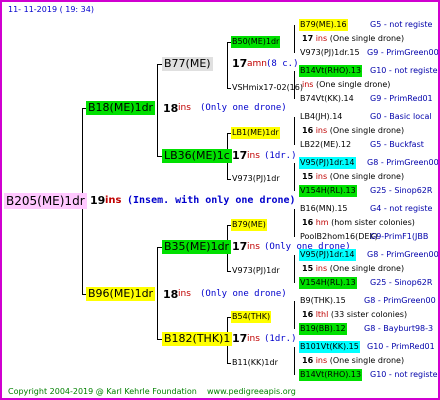 This screenshot has height=400, width=440. What do you see at coordinates (323, 301) in the screenshot?
I see `g4-queen: B9(THK).15` at bounding box center [323, 301].